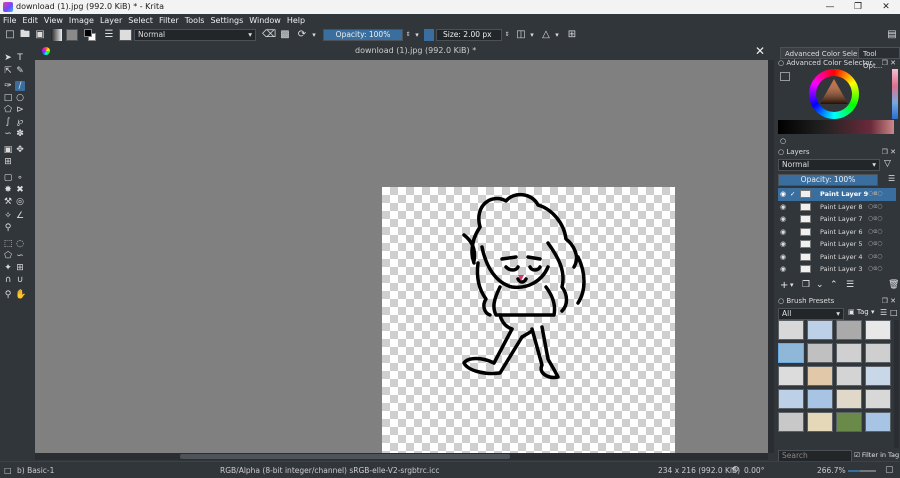  I want to click on polyline-tool-icon: ⊳, so click(20, 110).